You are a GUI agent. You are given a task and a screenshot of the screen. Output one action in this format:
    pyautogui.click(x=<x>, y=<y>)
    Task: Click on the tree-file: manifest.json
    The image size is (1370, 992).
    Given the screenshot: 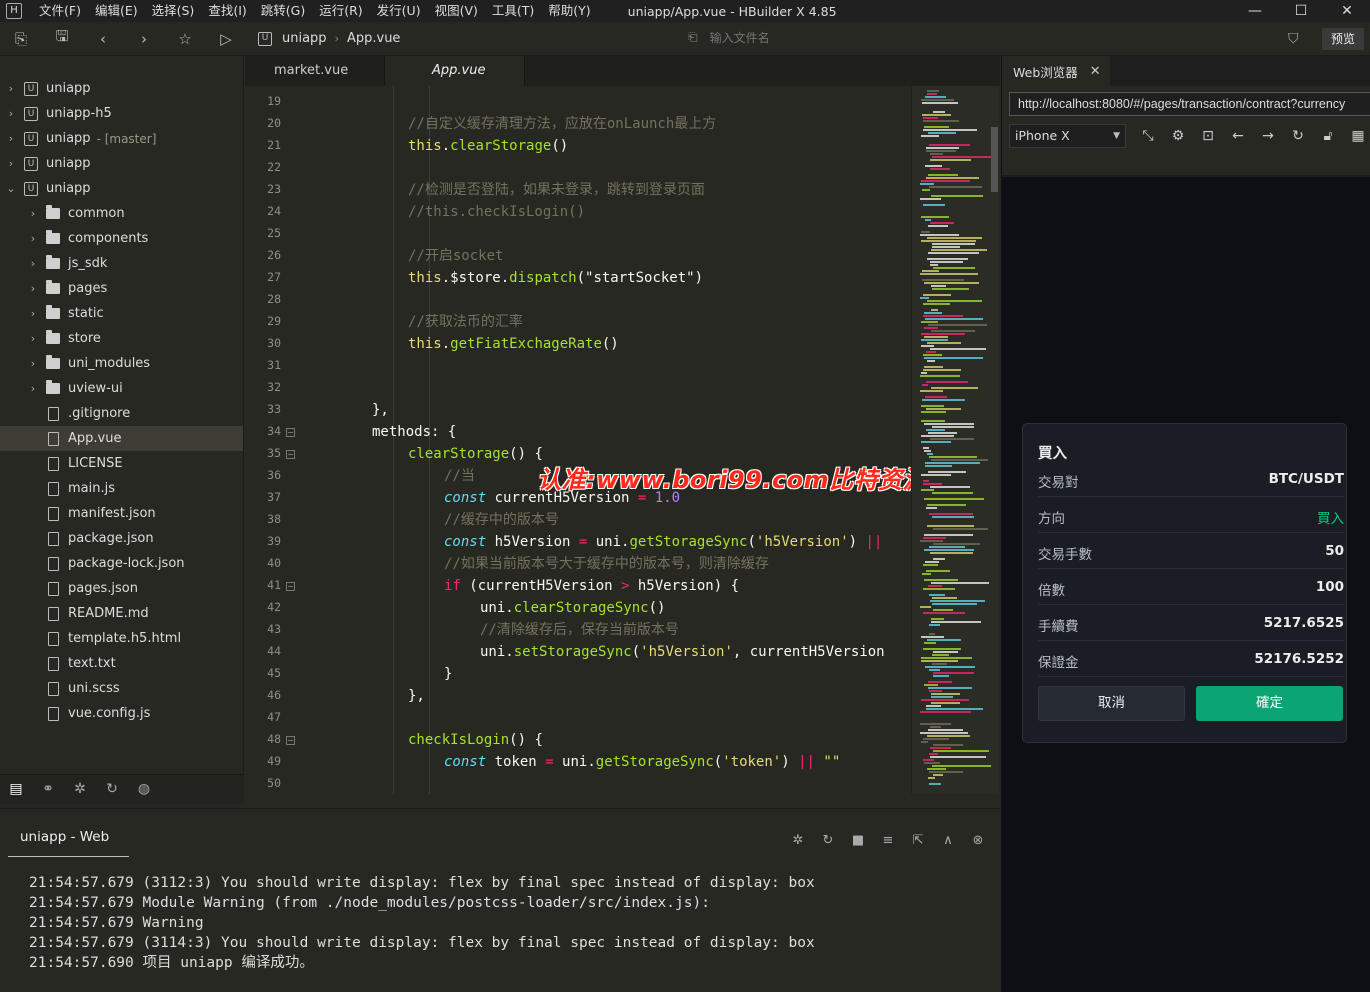 What is the action you would take?
    pyautogui.click(x=121, y=513)
    